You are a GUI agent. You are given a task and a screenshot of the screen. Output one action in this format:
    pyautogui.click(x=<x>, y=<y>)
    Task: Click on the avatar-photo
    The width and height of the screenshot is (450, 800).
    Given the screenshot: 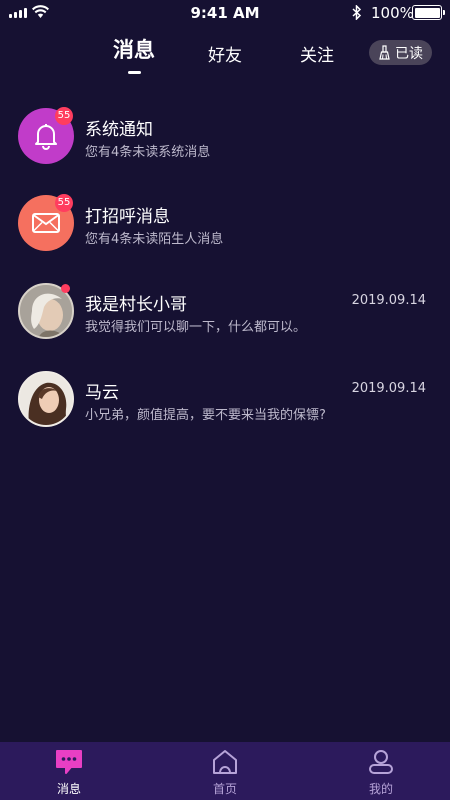 What is the action you would take?
    pyautogui.click(x=46, y=399)
    